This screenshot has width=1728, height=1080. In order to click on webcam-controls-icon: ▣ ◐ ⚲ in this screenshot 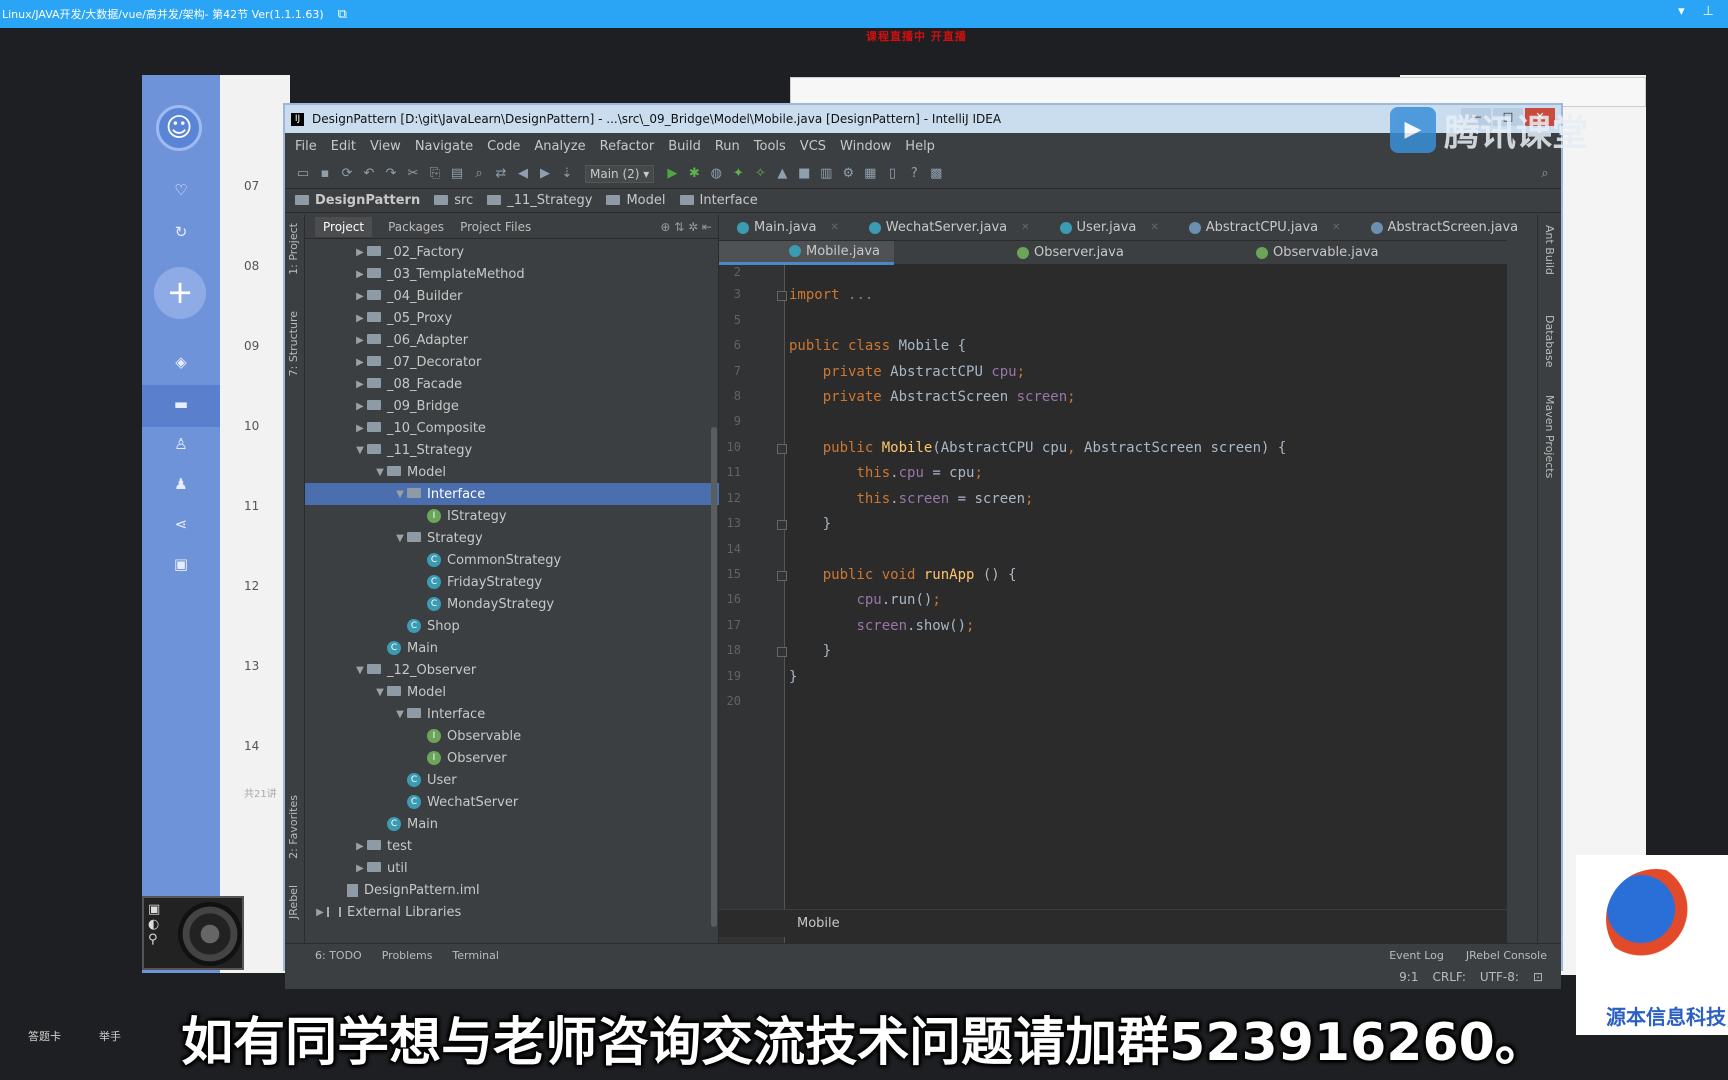, I will do `click(158, 924)`.